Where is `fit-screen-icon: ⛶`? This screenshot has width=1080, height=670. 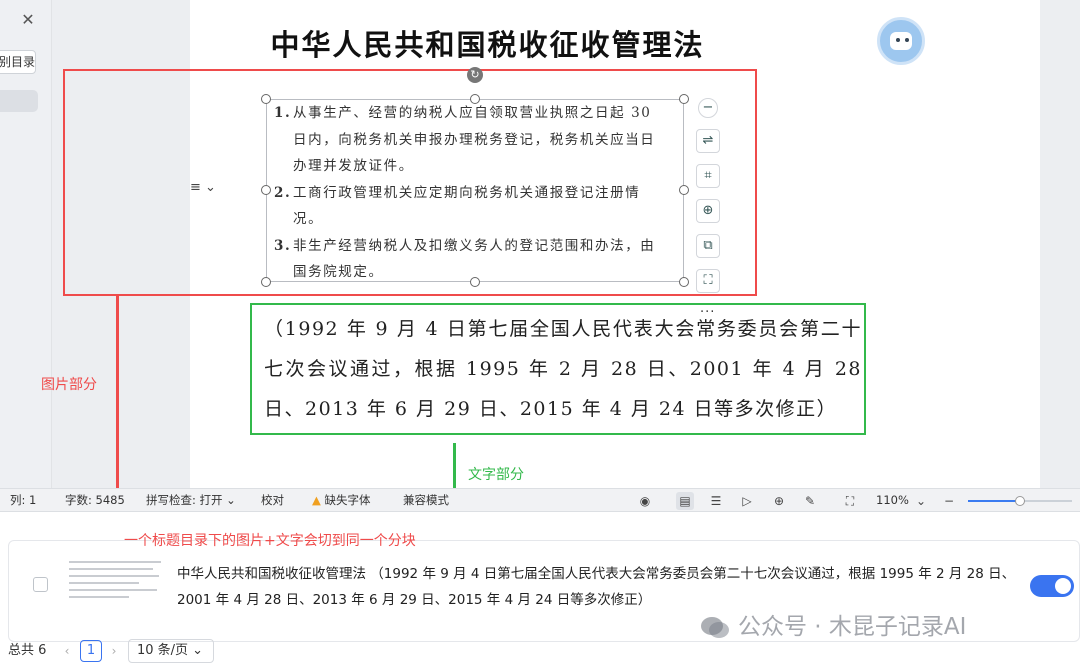 fit-screen-icon: ⛶ is located at coordinates (850, 501).